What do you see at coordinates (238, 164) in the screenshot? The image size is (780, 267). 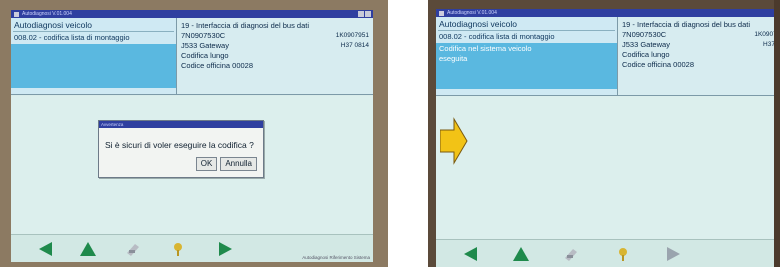 I see `cancel-button: Annulla` at bounding box center [238, 164].